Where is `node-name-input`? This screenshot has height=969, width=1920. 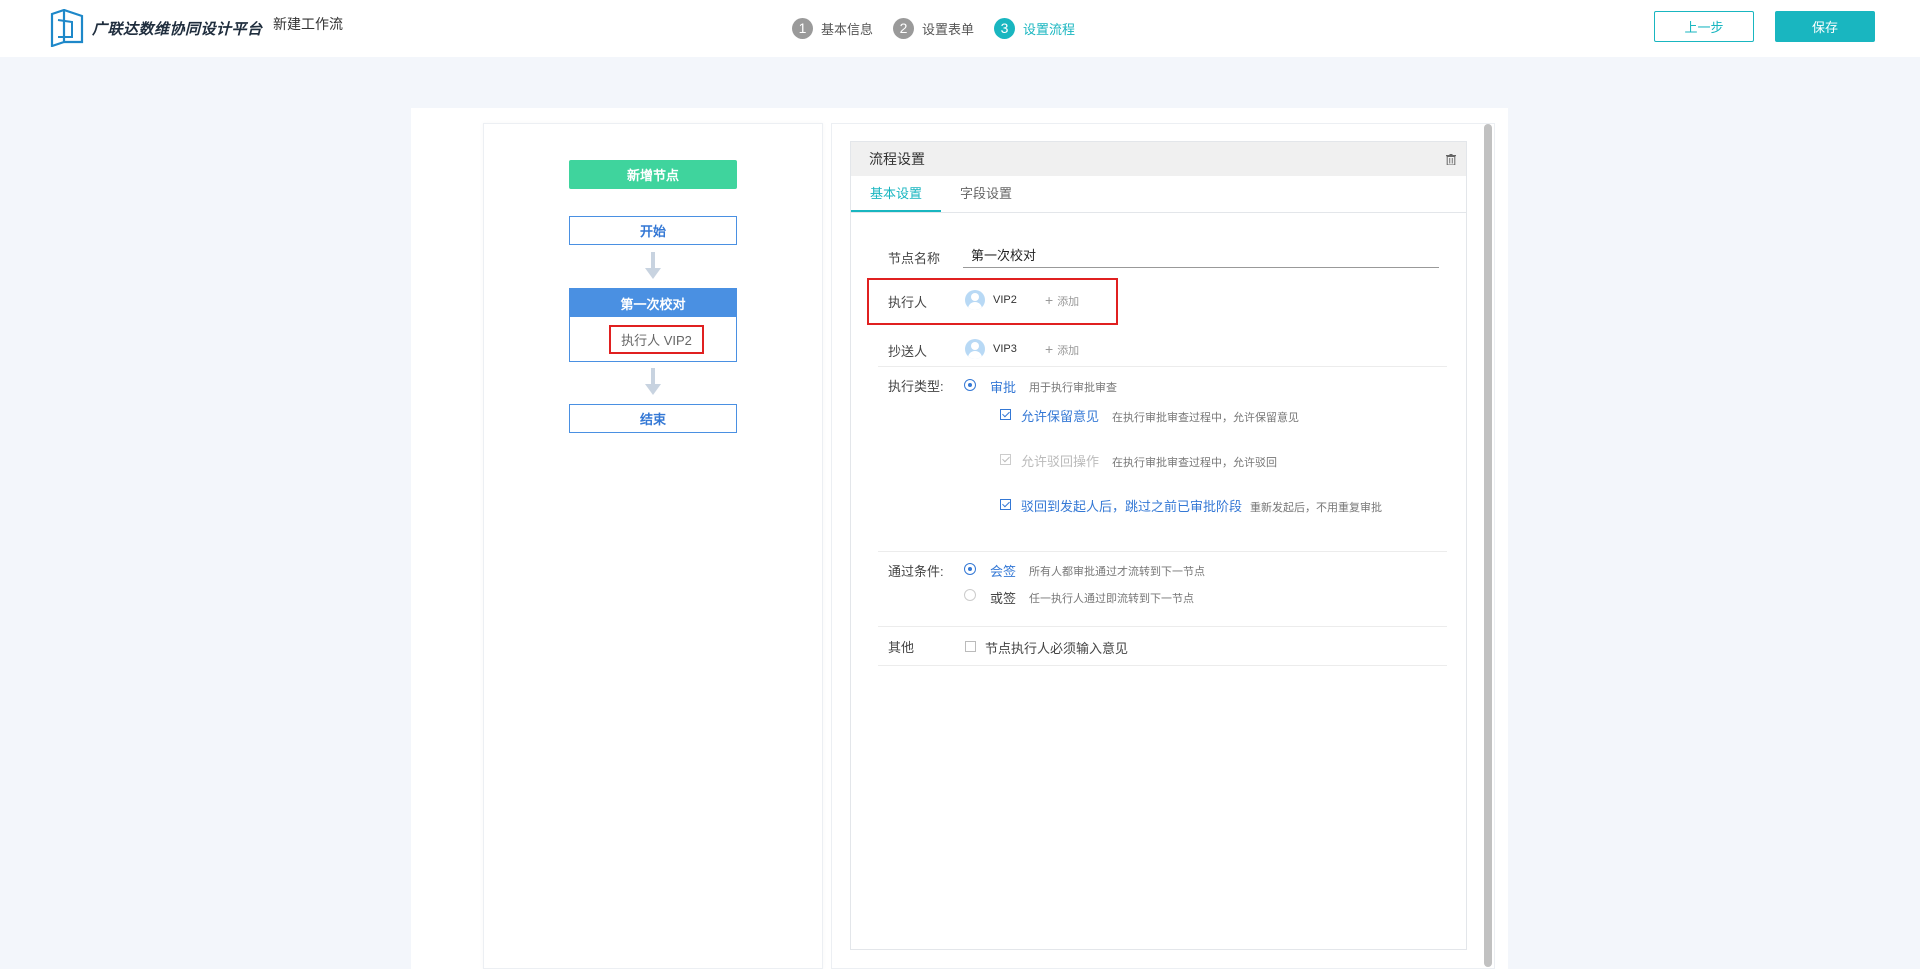
node-name-input is located at coordinates (1201, 255).